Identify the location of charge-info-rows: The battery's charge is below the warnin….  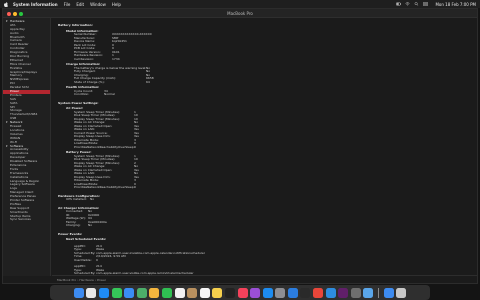
(271, 75).